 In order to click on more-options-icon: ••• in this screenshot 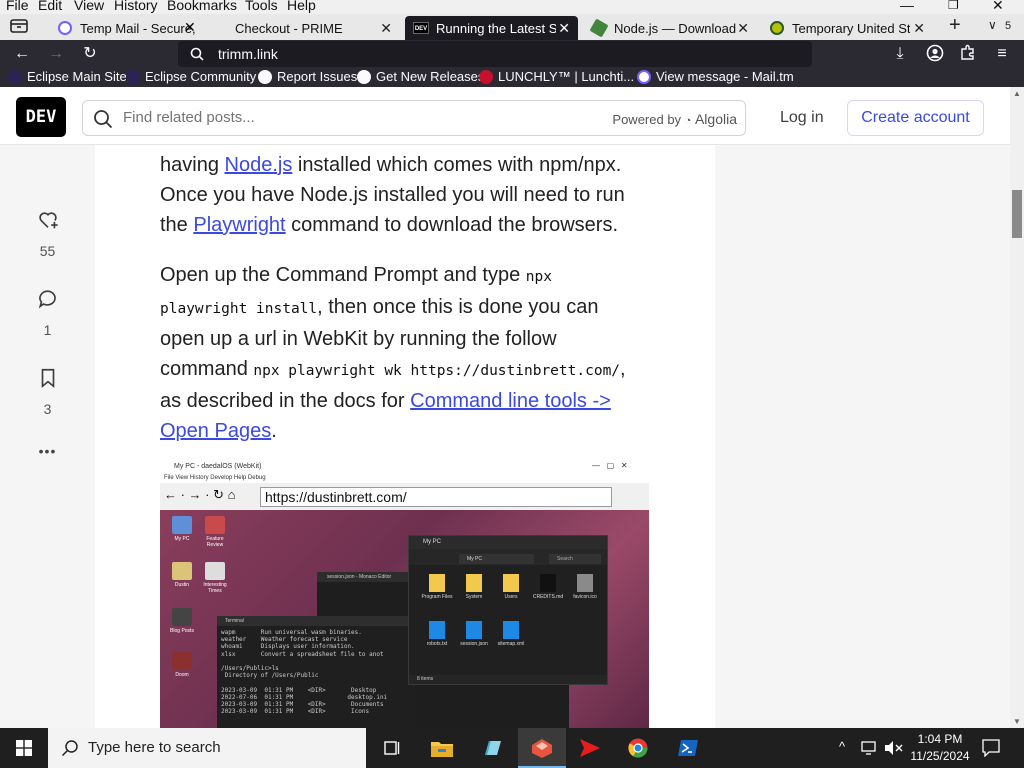, I will do `click(47, 451)`.